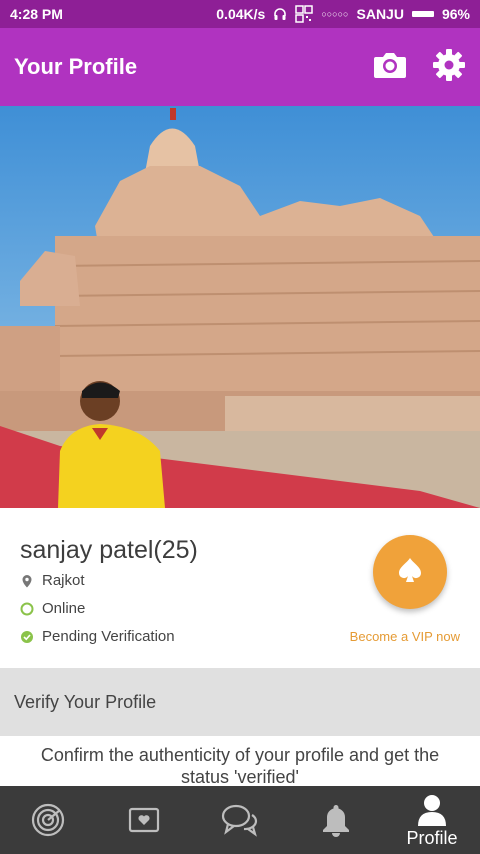 The height and width of the screenshot is (854, 480). I want to click on radar-icon, so click(48, 820).